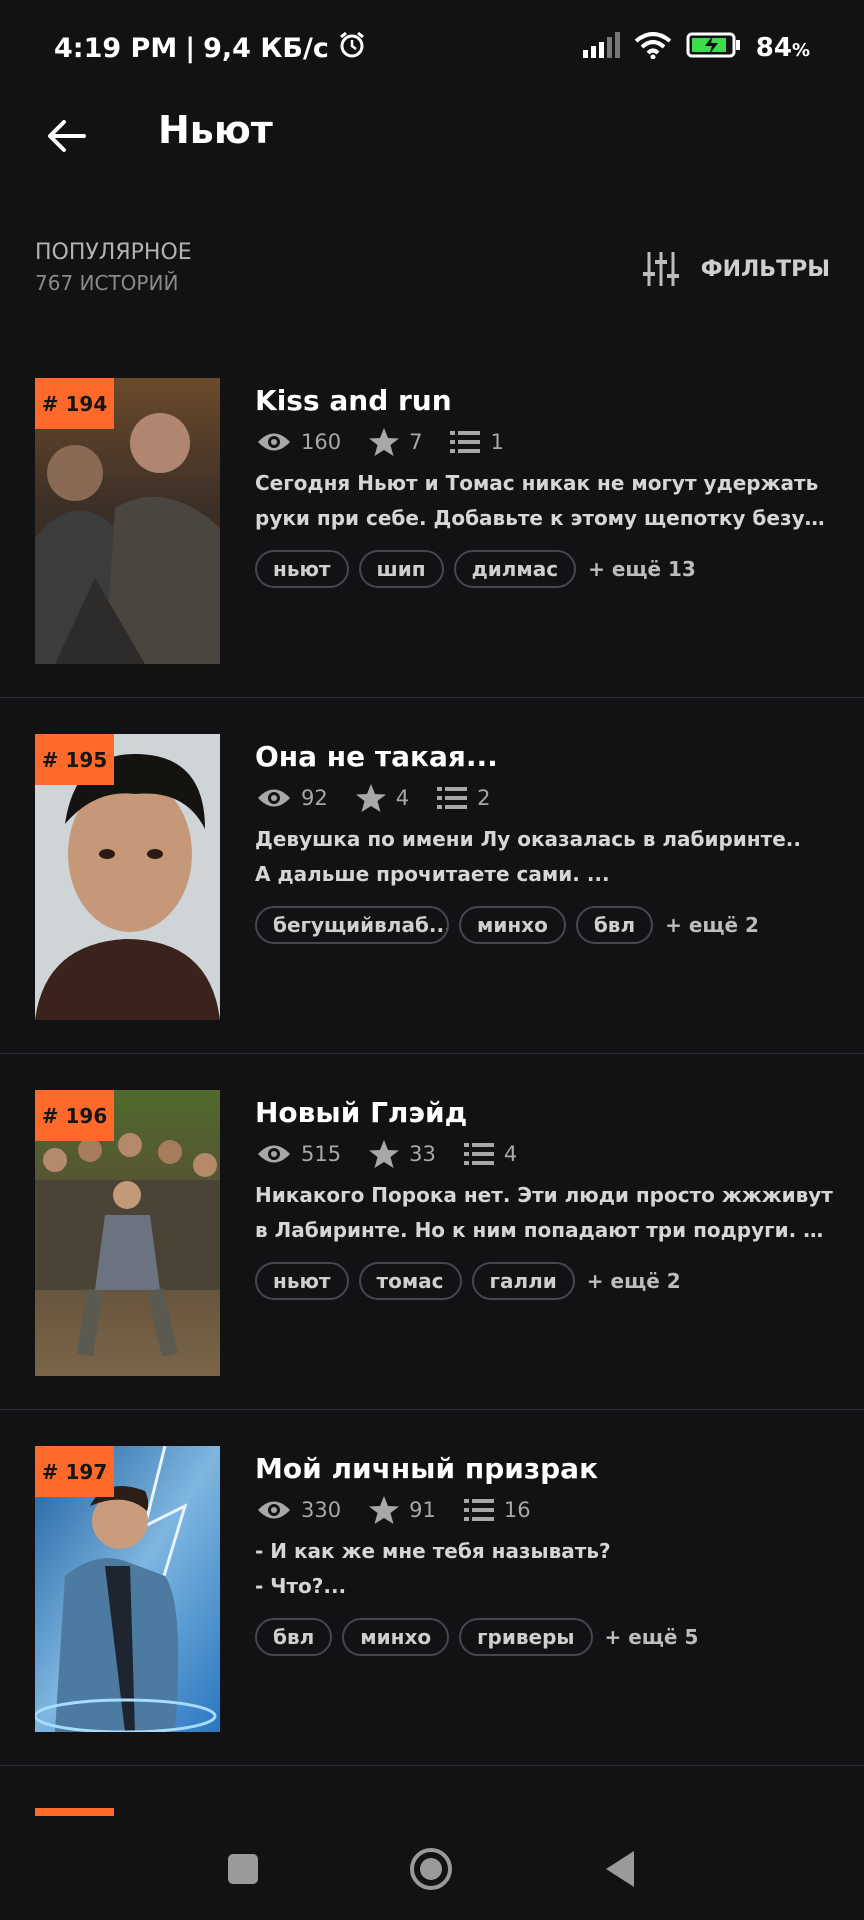  What do you see at coordinates (477, 442) in the screenshot?
I see `chapters-stat: 1` at bounding box center [477, 442].